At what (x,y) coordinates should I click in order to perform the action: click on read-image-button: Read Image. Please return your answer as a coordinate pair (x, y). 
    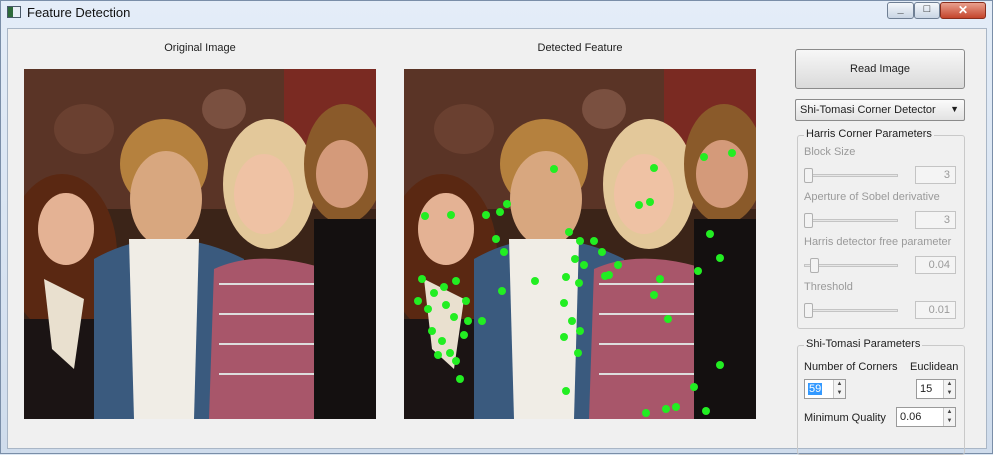
    Looking at the image, I should click on (880, 69).